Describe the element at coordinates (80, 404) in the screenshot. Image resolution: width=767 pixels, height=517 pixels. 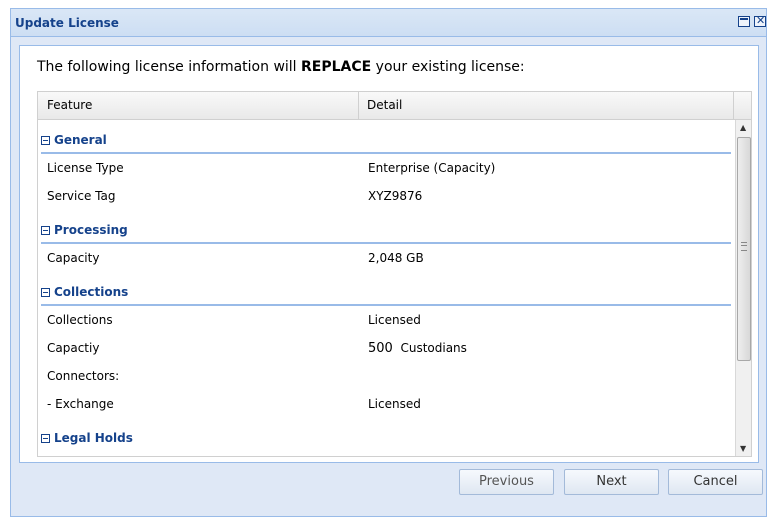
I see `feature-cell: - Exchange` at that location.